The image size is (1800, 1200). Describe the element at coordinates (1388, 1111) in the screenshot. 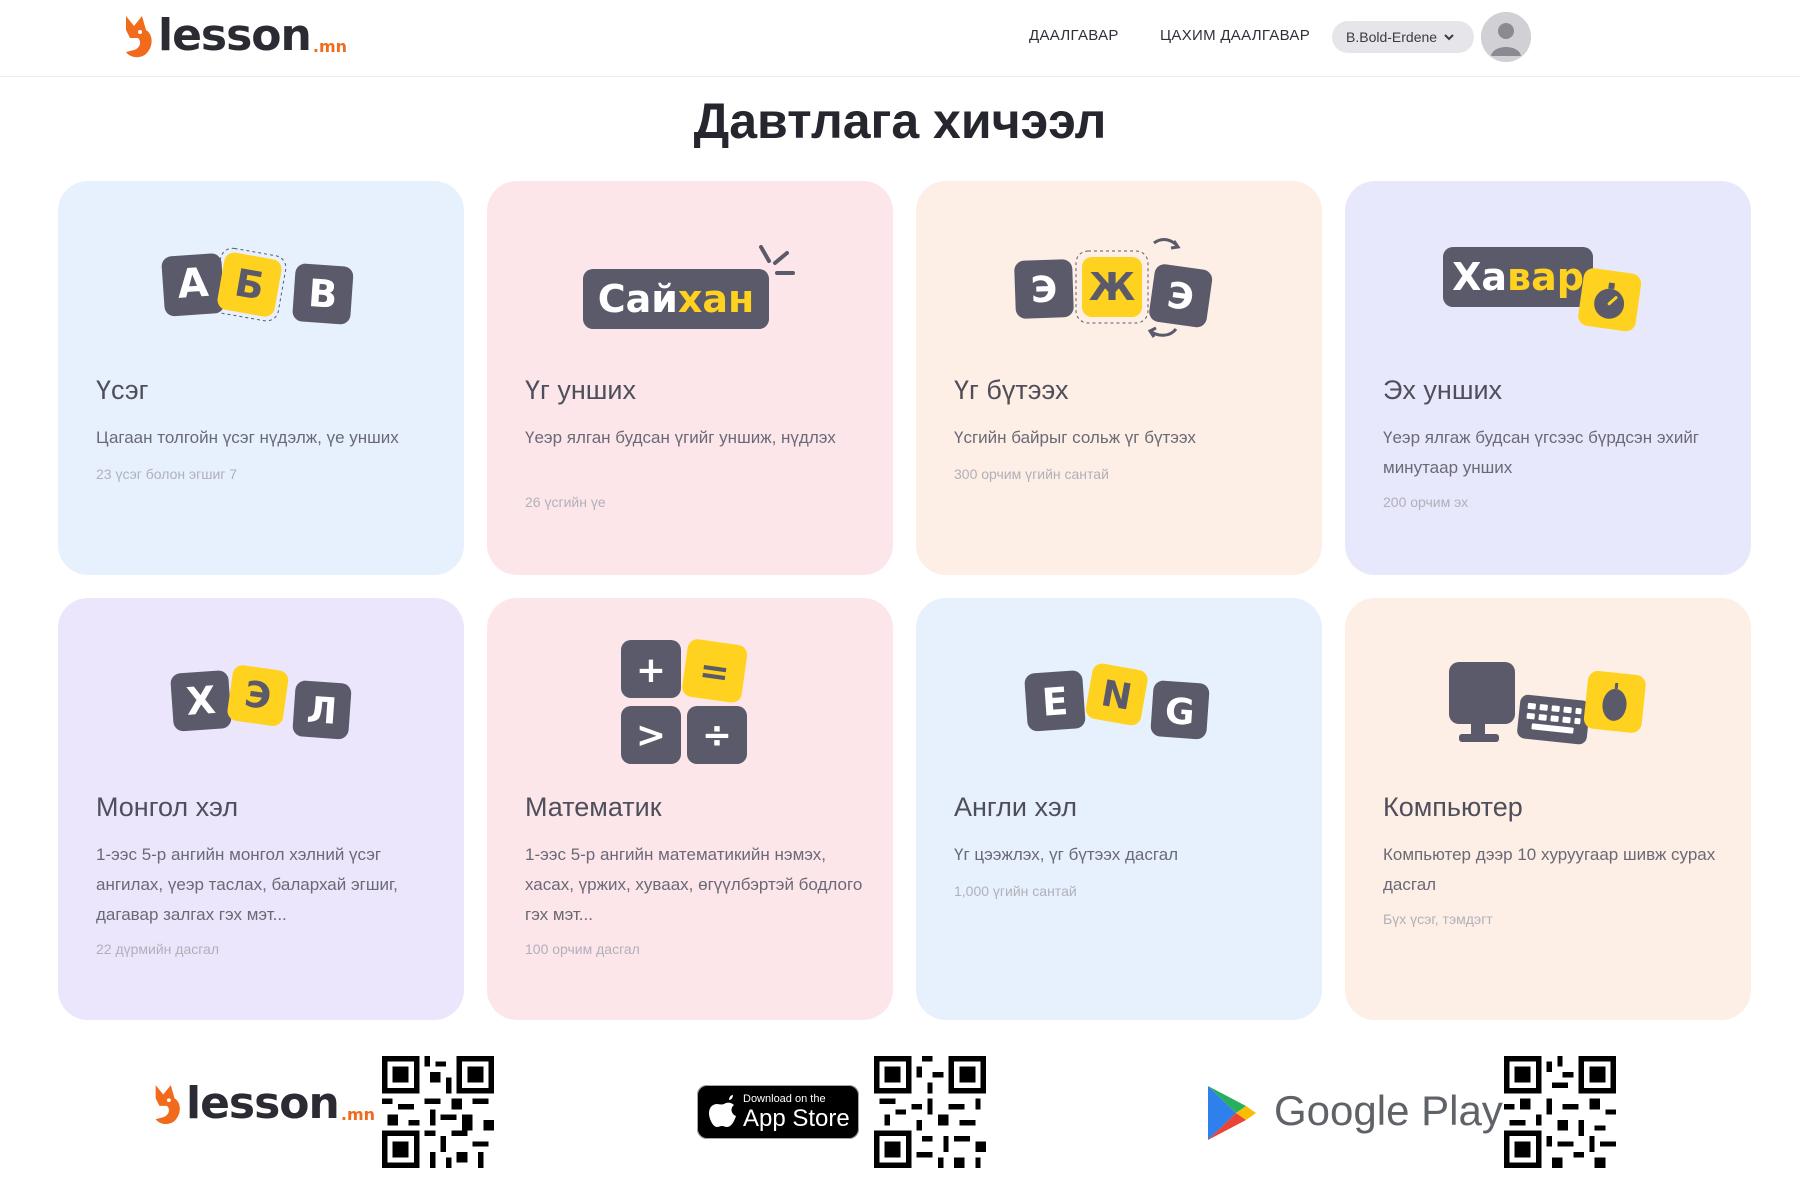

I see `google-play-label: Google Play` at that location.